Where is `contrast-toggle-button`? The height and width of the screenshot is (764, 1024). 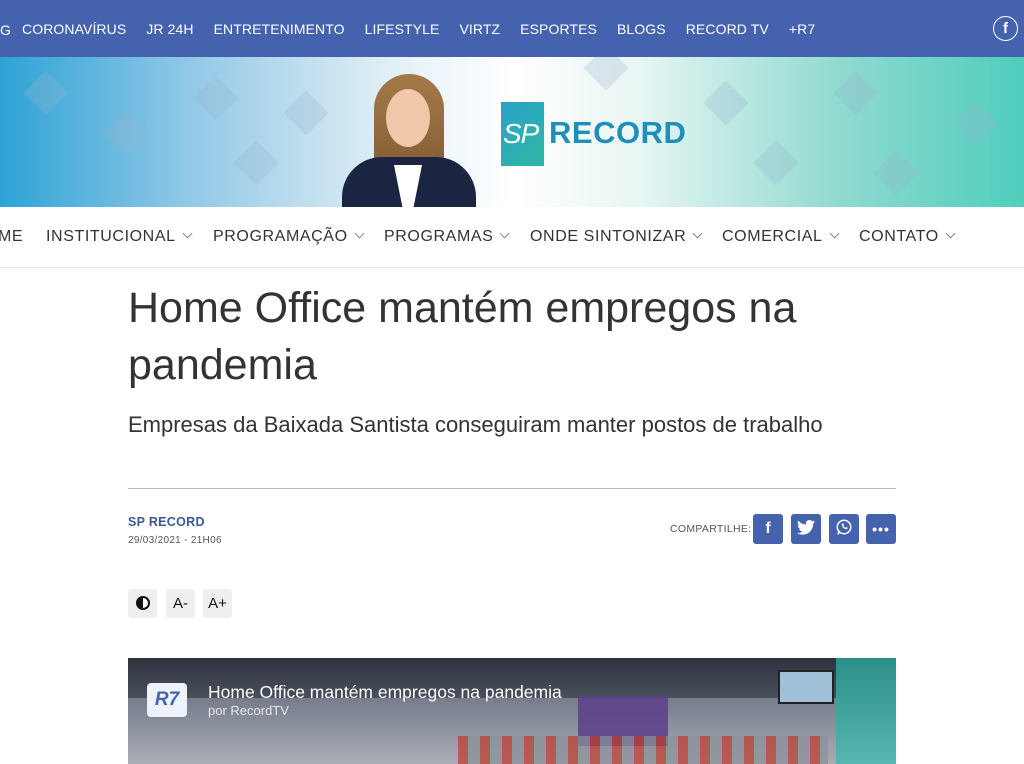 contrast-toggle-button is located at coordinates (142, 603).